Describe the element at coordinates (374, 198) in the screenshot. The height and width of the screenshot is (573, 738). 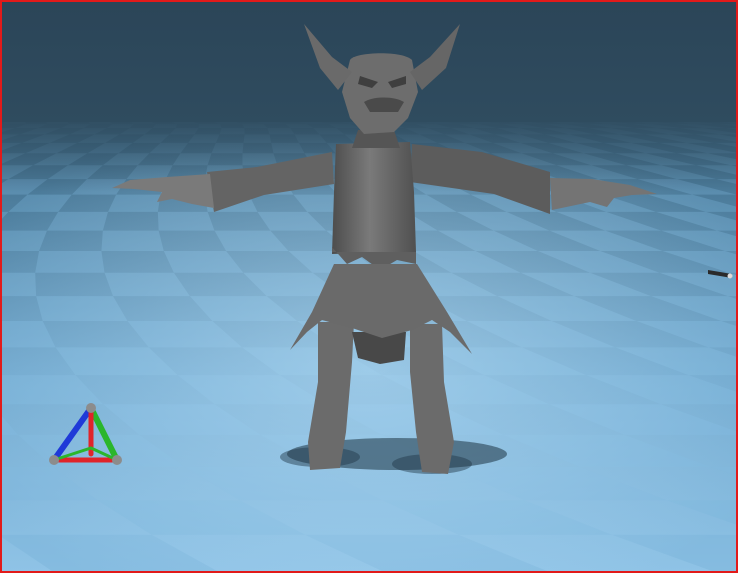
I see `tunic-torso` at that location.